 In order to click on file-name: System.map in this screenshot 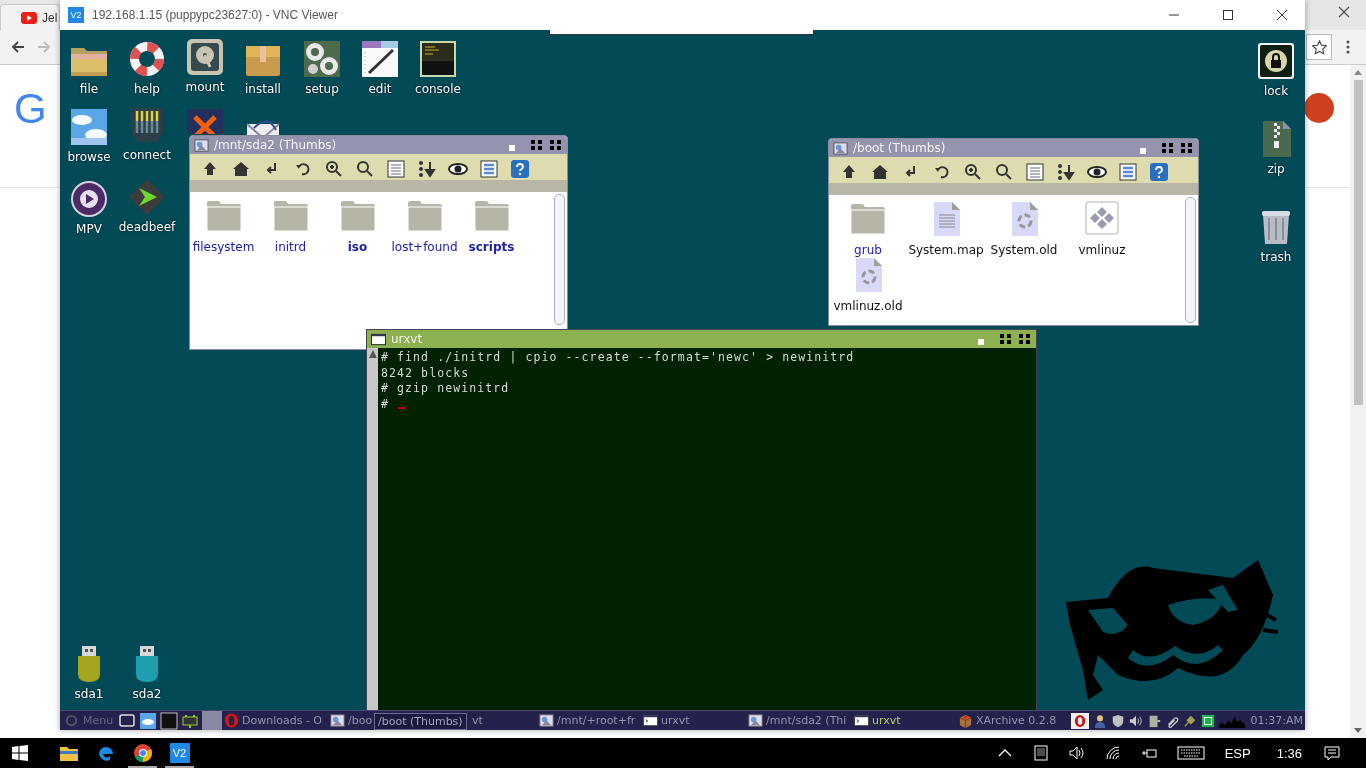, I will do `click(946, 250)`.